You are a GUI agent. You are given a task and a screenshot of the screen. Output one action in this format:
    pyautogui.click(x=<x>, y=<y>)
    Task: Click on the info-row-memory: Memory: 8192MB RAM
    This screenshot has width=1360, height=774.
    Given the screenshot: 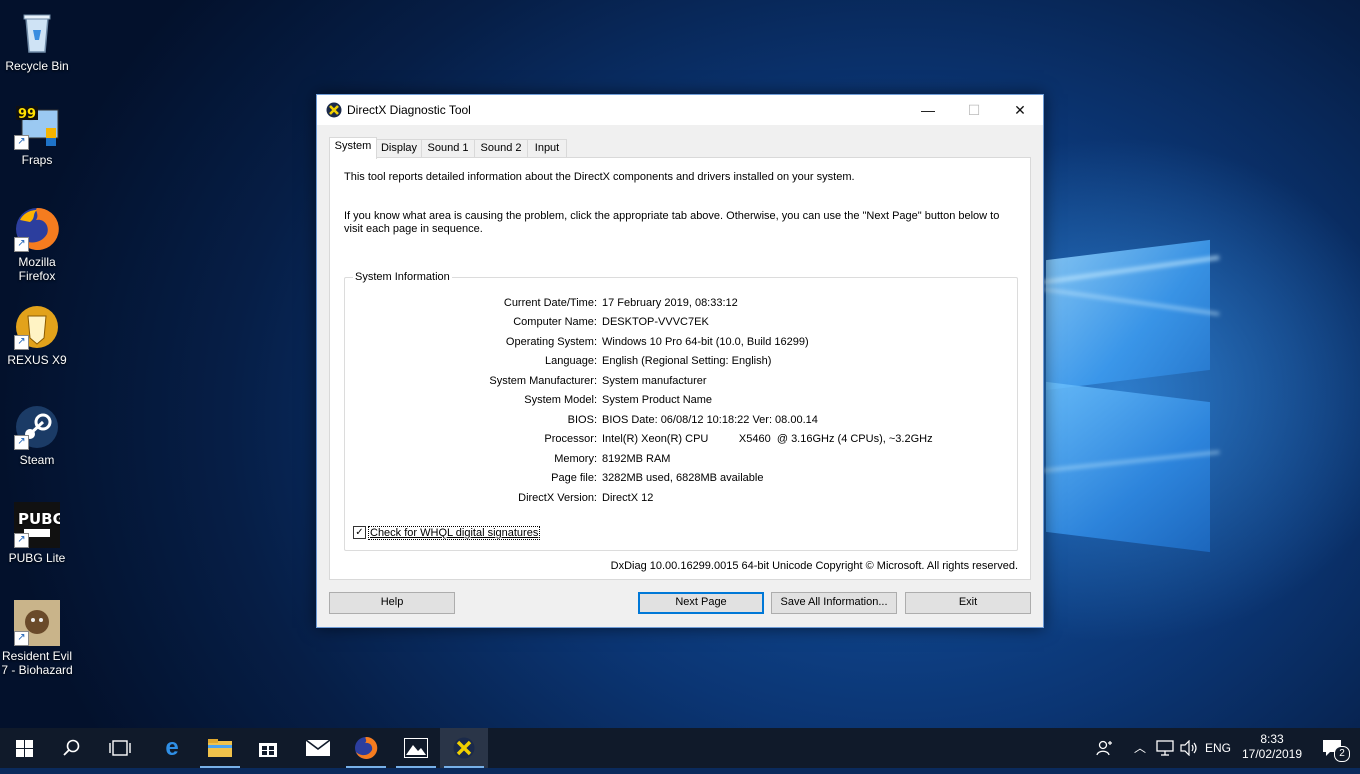 What is the action you would take?
    pyautogui.click(x=681, y=460)
    